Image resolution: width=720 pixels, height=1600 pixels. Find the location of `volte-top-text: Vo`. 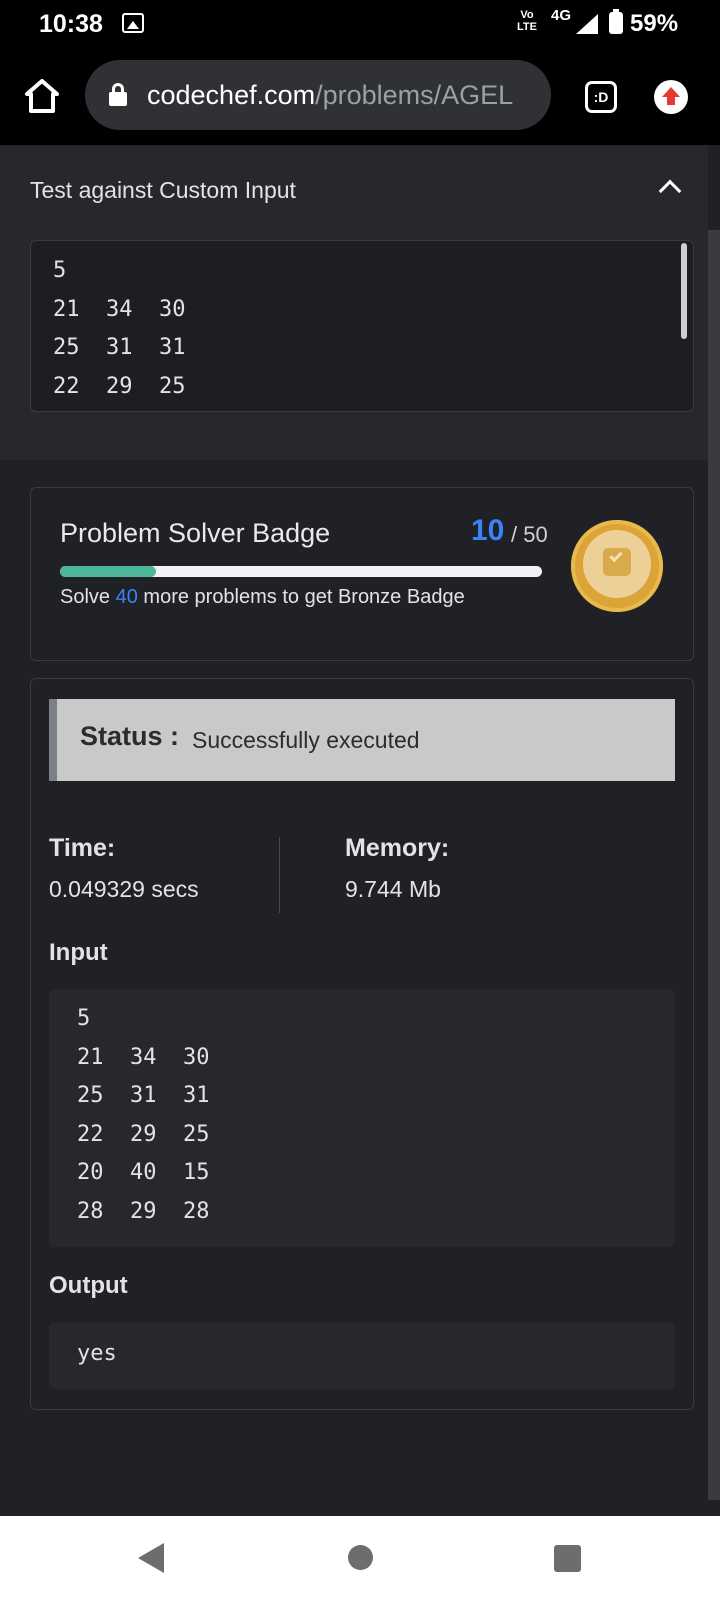

volte-top-text: Vo is located at coordinates (527, 15).